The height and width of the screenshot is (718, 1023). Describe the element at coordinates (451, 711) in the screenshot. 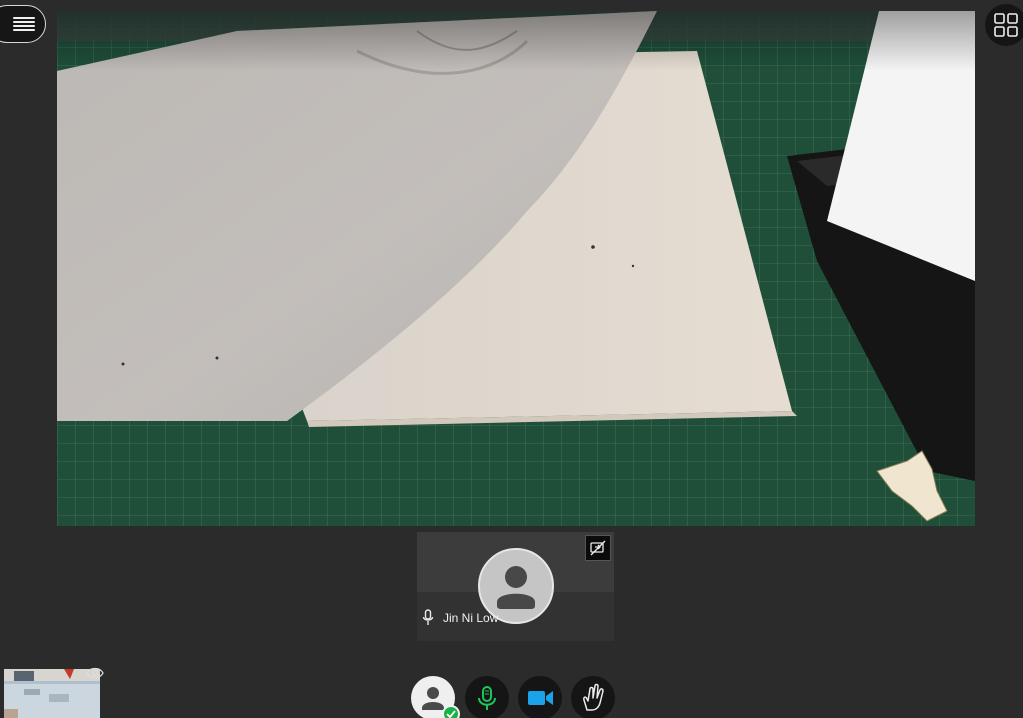

I see `check-icon` at that location.